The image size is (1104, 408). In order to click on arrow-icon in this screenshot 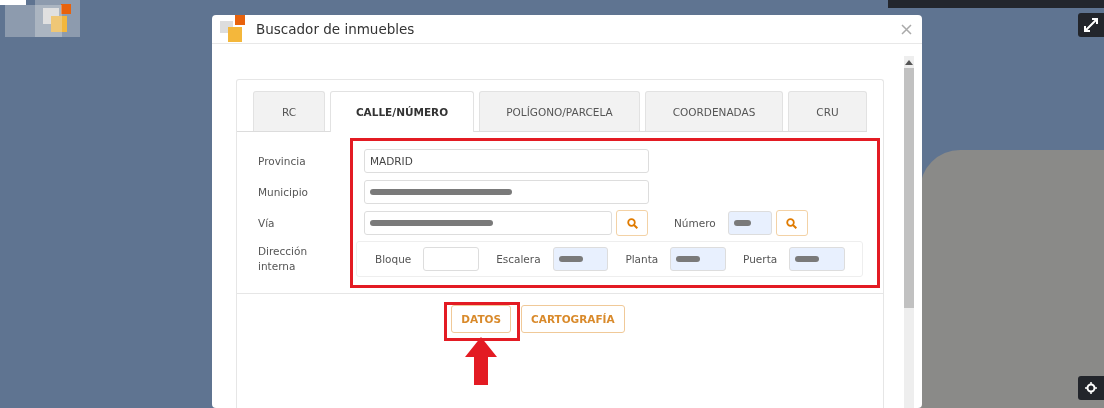, I will do `click(481, 362)`.